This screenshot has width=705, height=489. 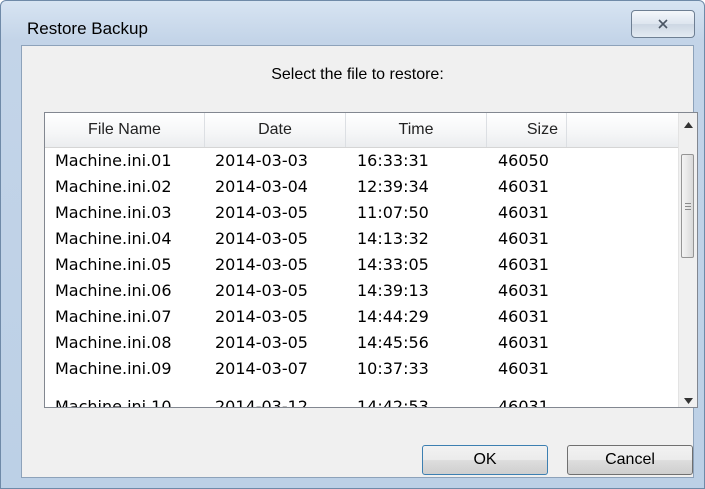 What do you see at coordinates (393, 368) in the screenshot?
I see `time-cell: 10:37:33` at bounding box center [393, 368].